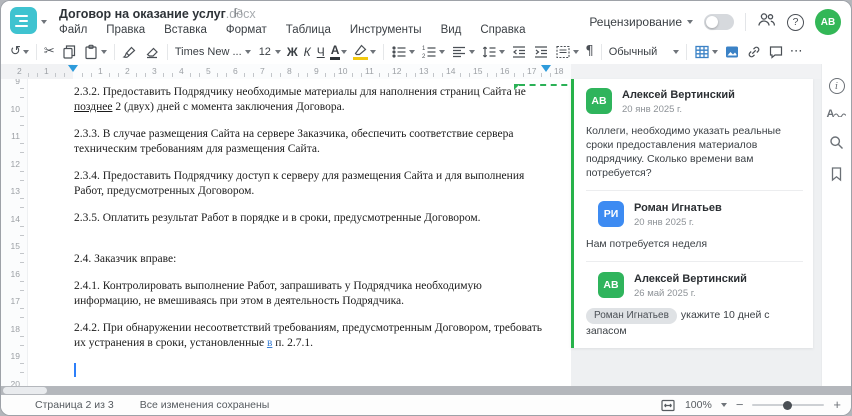 This screenshot has width=852, height=416. I want to click on menu-edit: Правка, so click(125, 30).